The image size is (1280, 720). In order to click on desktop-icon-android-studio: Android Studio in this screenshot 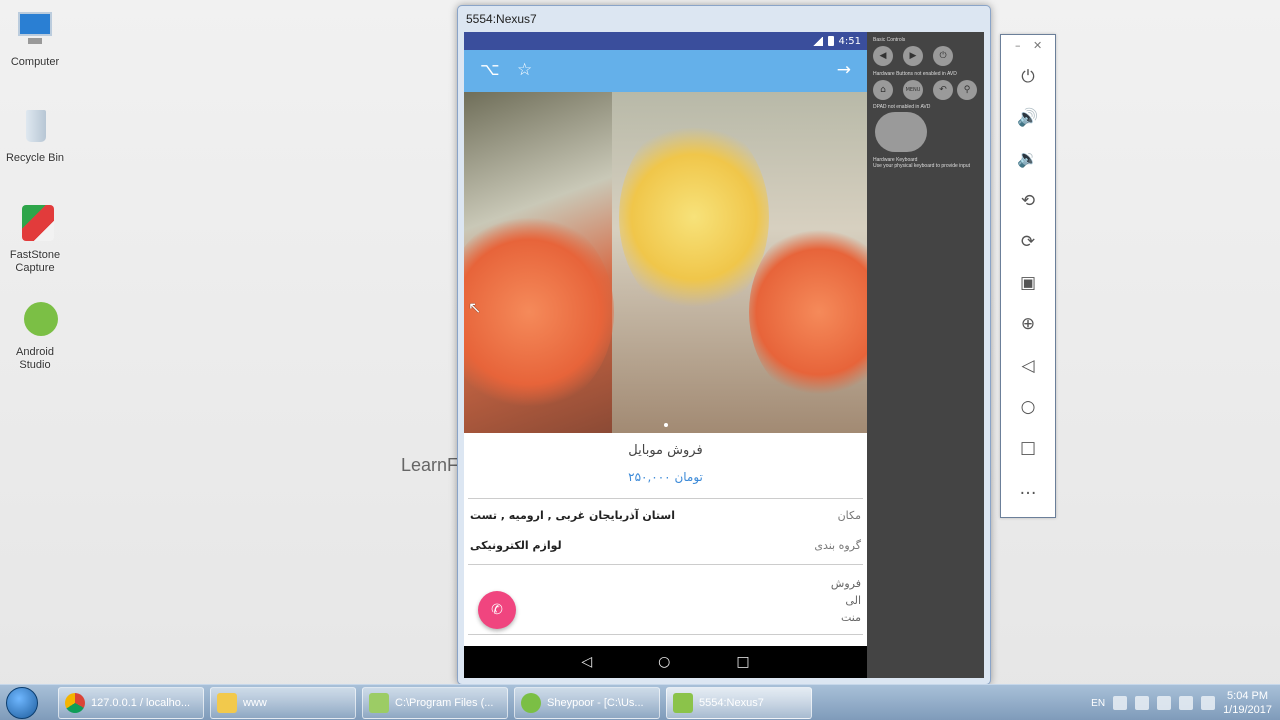, I will do `click(35, 336)`.